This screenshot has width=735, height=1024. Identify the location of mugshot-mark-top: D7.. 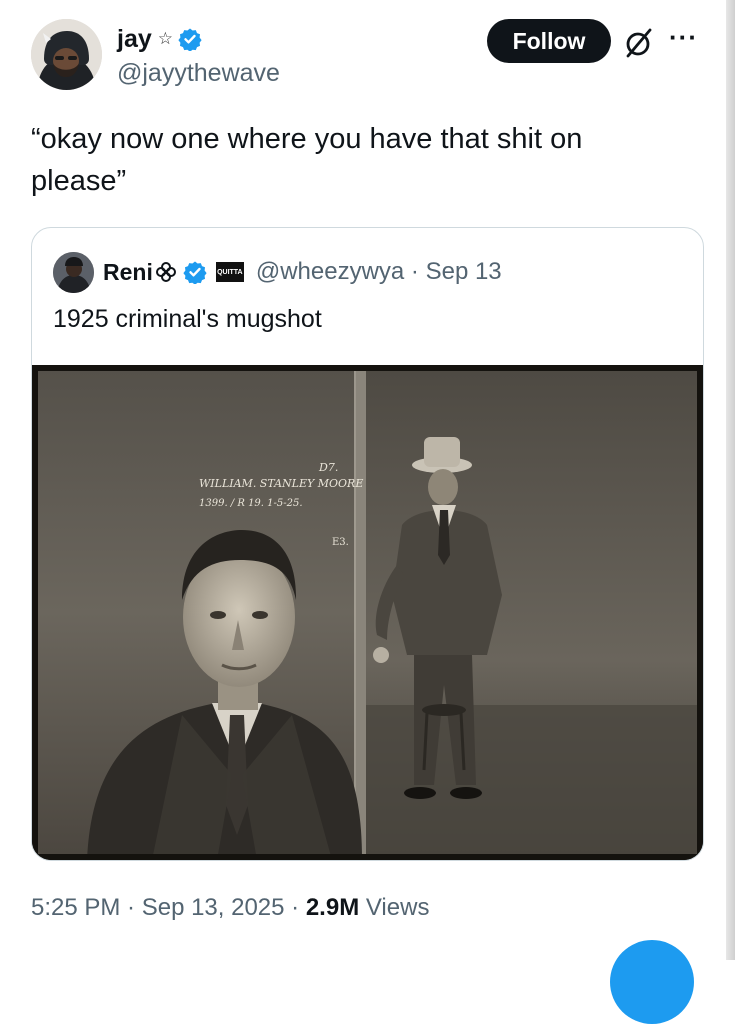
(328, 467).